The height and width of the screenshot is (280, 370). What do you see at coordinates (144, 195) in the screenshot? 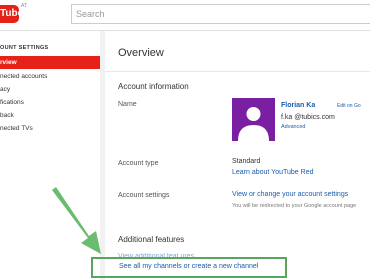
I see `account-settings-label: Account settings` at bounding box center [144, 195].